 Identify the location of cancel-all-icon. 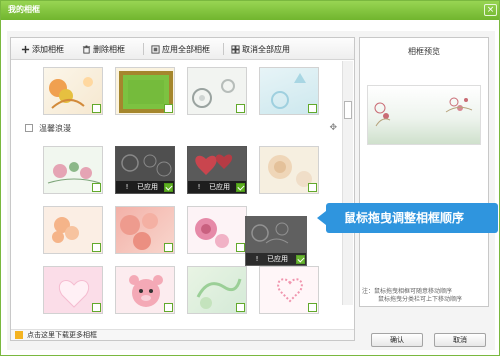
(235, 49).